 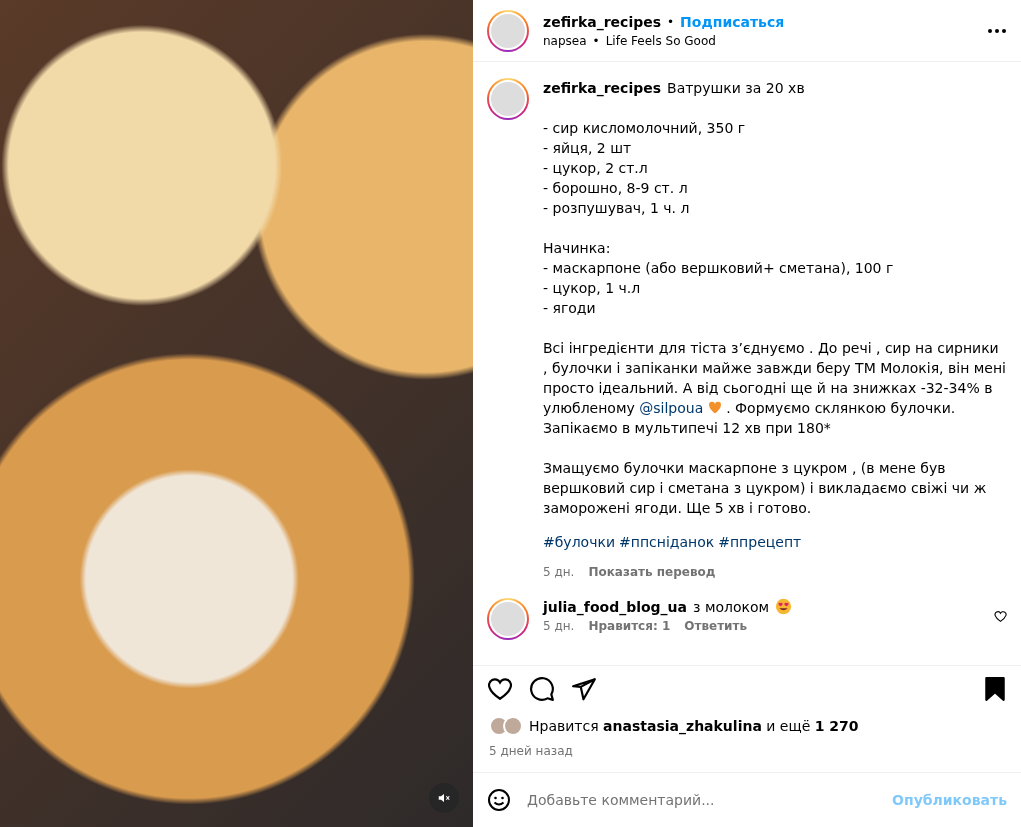 What do you see at coordinates (444, 798) in the screenshot?
I see `muted-speaker-icon` at bounding box center [444, 798].